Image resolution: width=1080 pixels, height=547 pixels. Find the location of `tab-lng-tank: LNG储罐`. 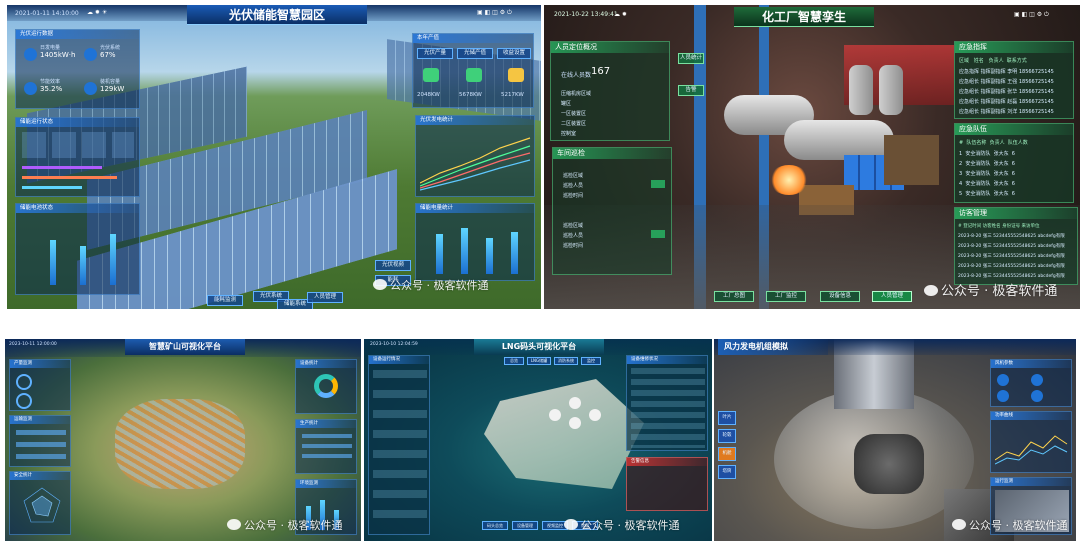

tab-lng-tank: LNG储罐 is located at coordinates (539, 361).